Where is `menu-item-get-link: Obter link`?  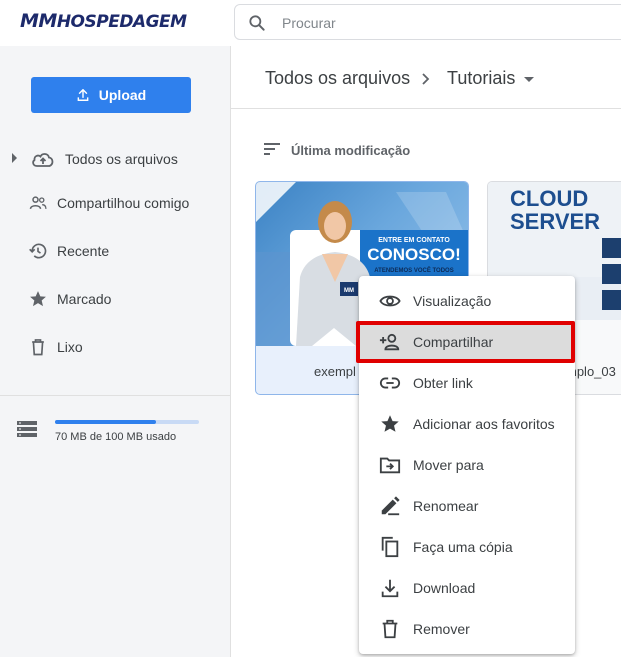
menu-item-get-link: Obter link is located at coordinates (467, 382).